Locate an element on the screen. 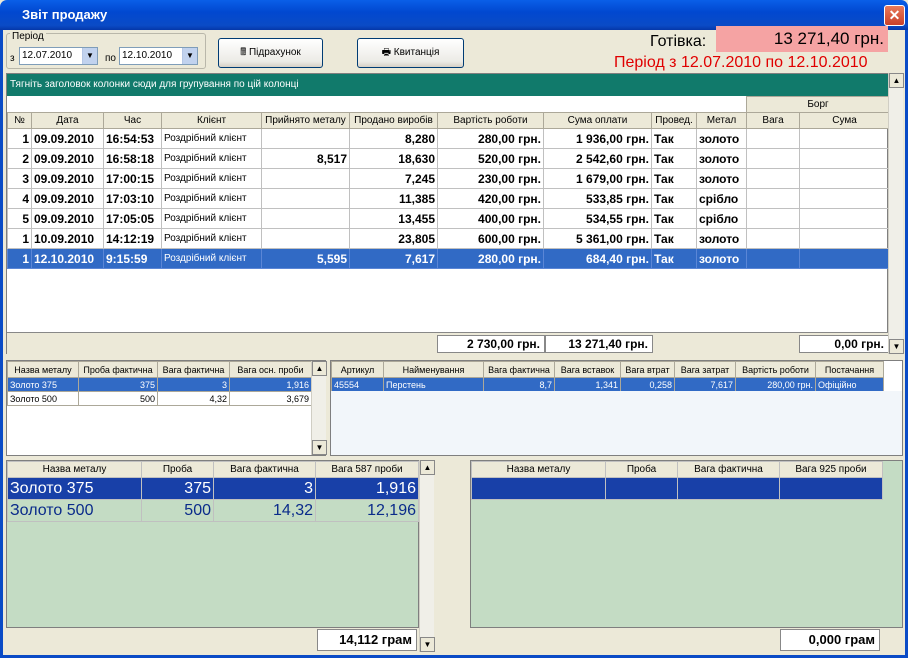  metal-fineness: 375 is located at coordinates (118, 384).